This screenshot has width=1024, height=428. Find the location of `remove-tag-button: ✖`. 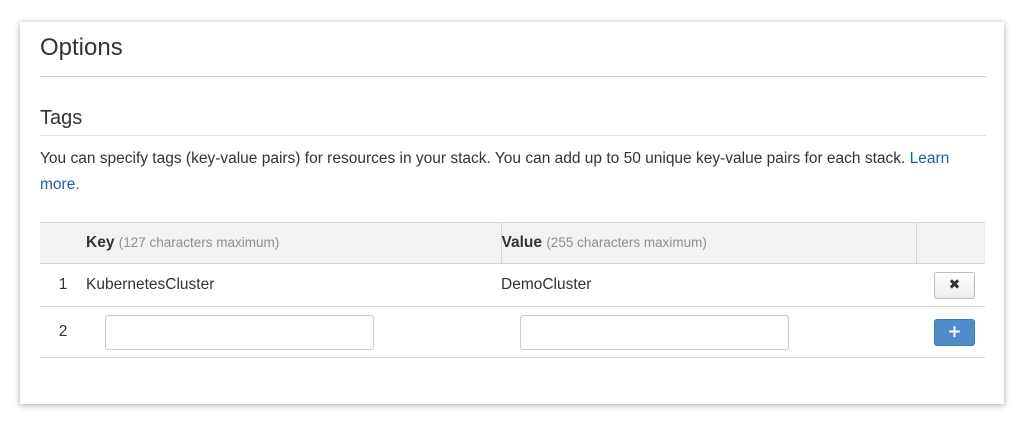

remove-tag-button: ✖ is located at coordinates (954, 285).